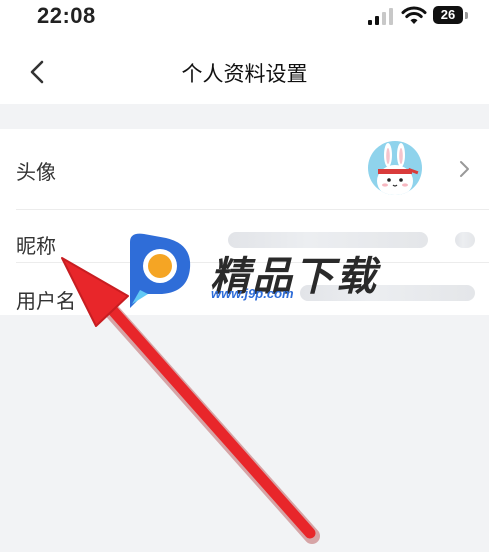  I want to click on battery-cap, so click(466, 15).